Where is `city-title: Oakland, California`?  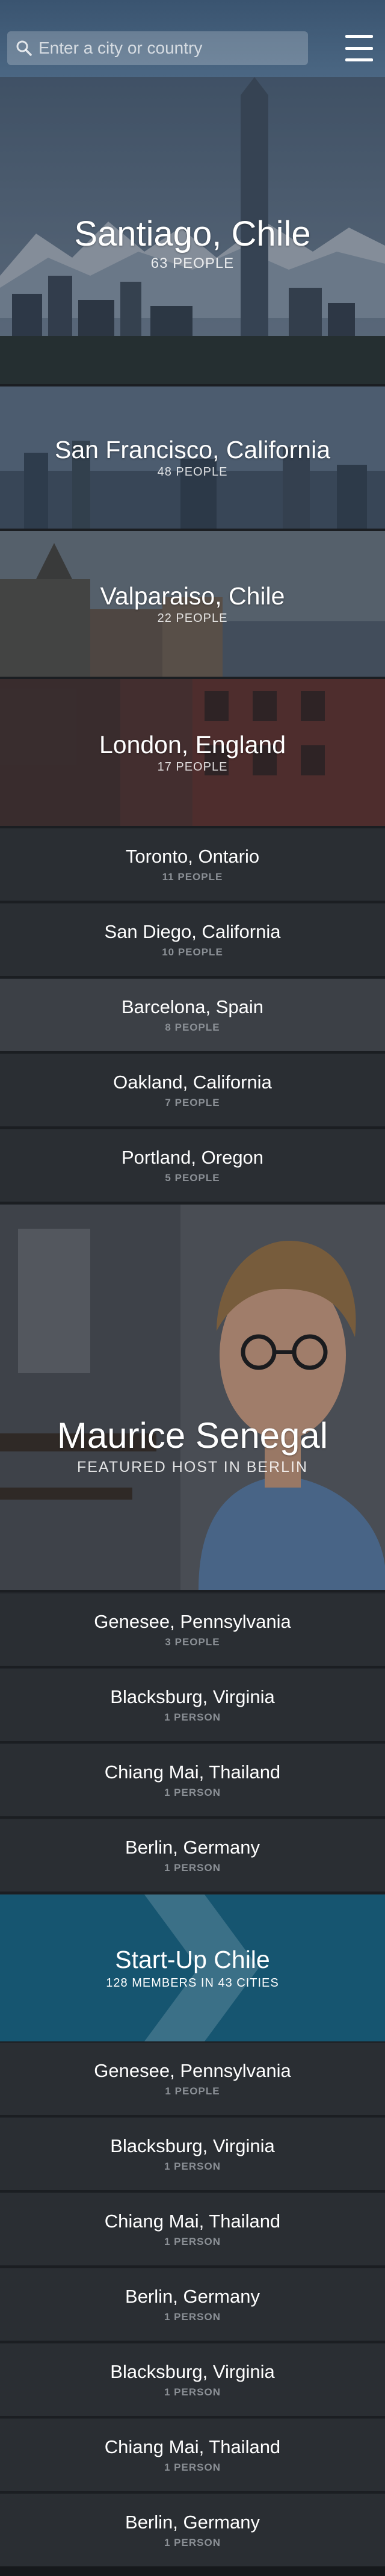 city-title: Oakland, California is located at coordinates (192, 1082).